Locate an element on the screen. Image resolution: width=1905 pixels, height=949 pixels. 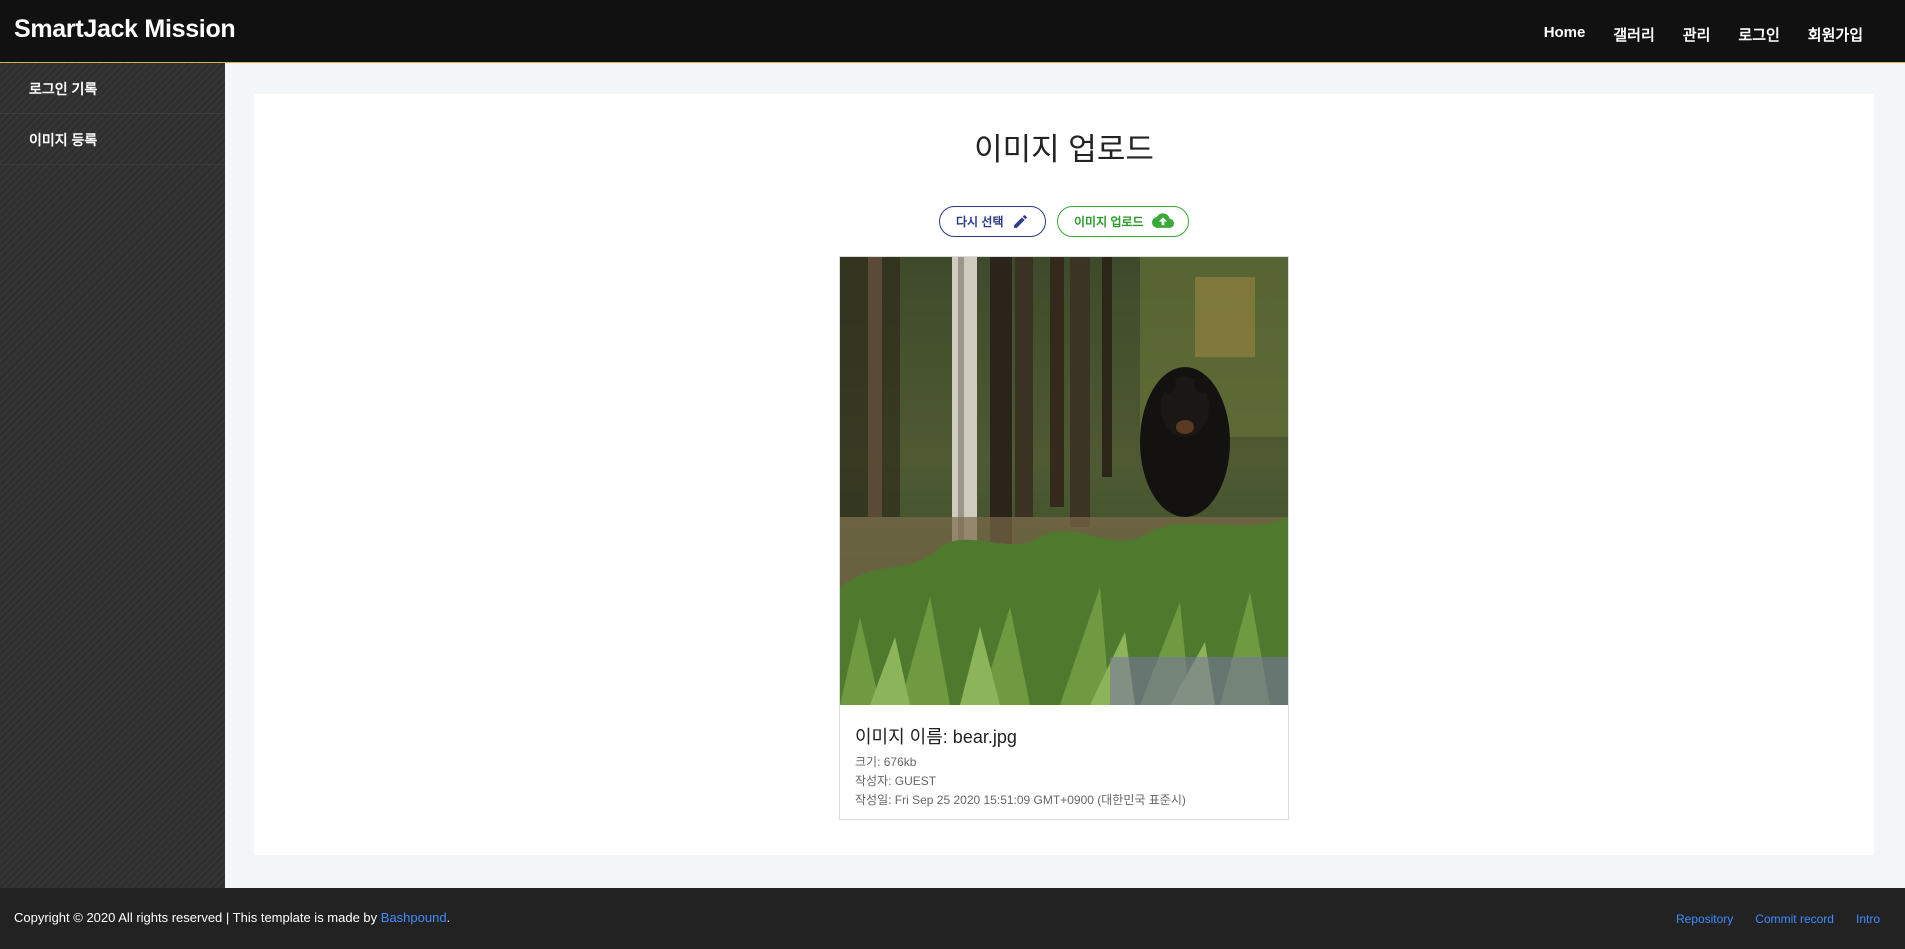
nav-home: Home is located at coordinates (1565, 34).